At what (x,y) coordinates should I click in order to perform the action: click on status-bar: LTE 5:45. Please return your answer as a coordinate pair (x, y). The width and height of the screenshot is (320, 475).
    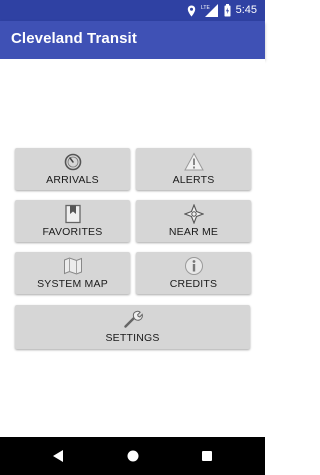
    Looking at the image, I should click on (132, 10).